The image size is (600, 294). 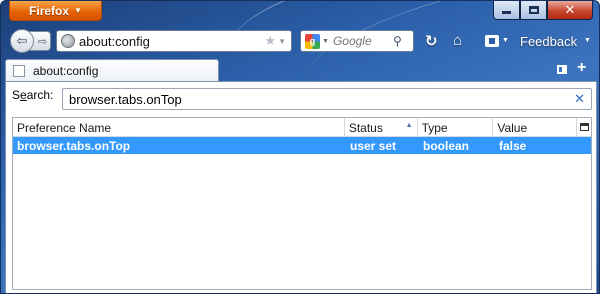 What do you see at coordinates (581, 68) in the screenshot?
I see `plus-icon: +` at bounding box center [581, 68].